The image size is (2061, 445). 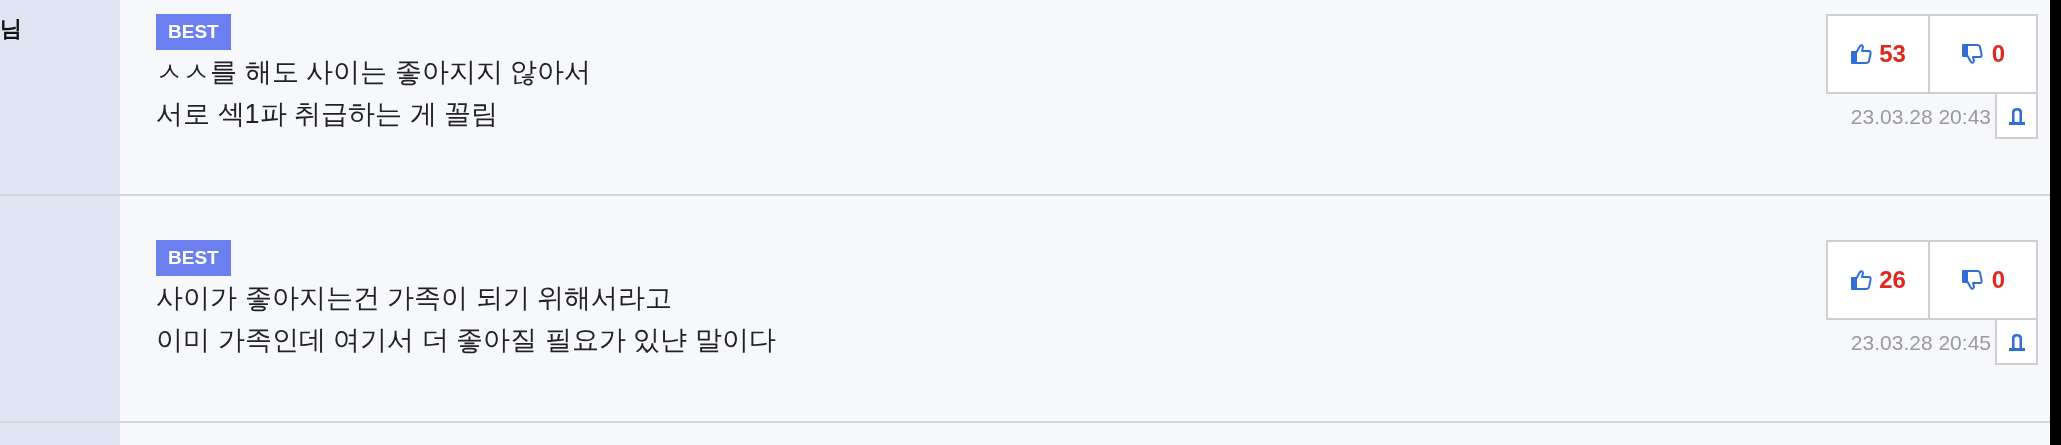 What do you see at coordinates (1921, 116) in the screenshot?
I see `comment-date: 23.03.28 20:43` at bounding box center [1921, 116].